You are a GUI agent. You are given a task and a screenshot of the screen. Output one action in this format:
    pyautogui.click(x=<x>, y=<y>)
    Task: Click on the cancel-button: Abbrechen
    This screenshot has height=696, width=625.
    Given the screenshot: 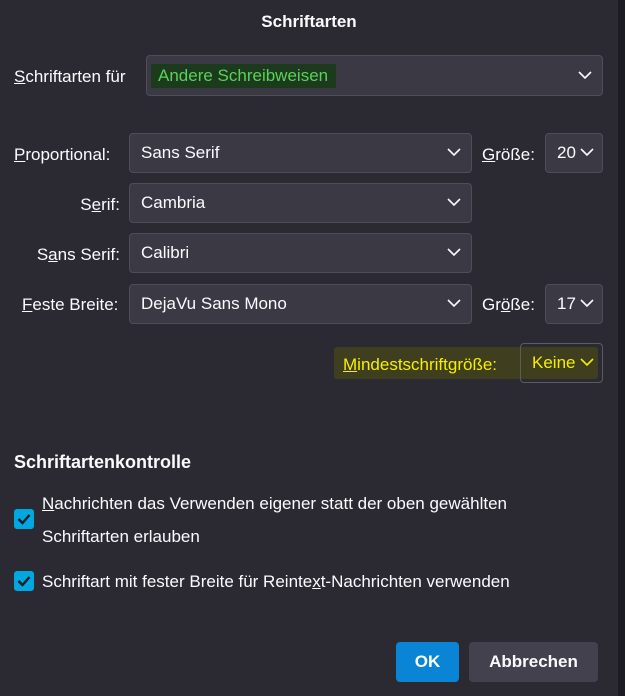 What is the action you would take?
    pyautogui.click(x=533, y=662)
    